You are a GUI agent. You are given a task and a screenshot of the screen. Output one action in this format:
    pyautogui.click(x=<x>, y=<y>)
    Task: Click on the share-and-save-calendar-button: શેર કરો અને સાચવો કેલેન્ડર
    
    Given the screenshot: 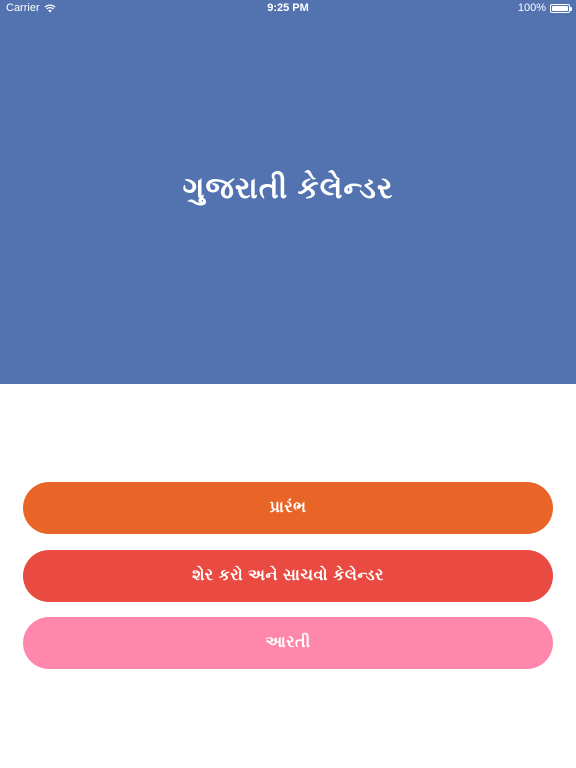 What is the action you would take?
    pyautogui.click(x=288, y=576)
    